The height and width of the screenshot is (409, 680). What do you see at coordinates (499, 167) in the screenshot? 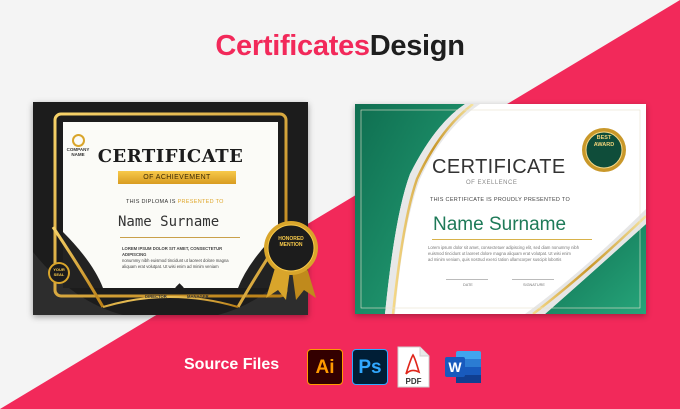
I see `certificate-green-heading: CERTIFICATE` at bounding box center [499, 167].